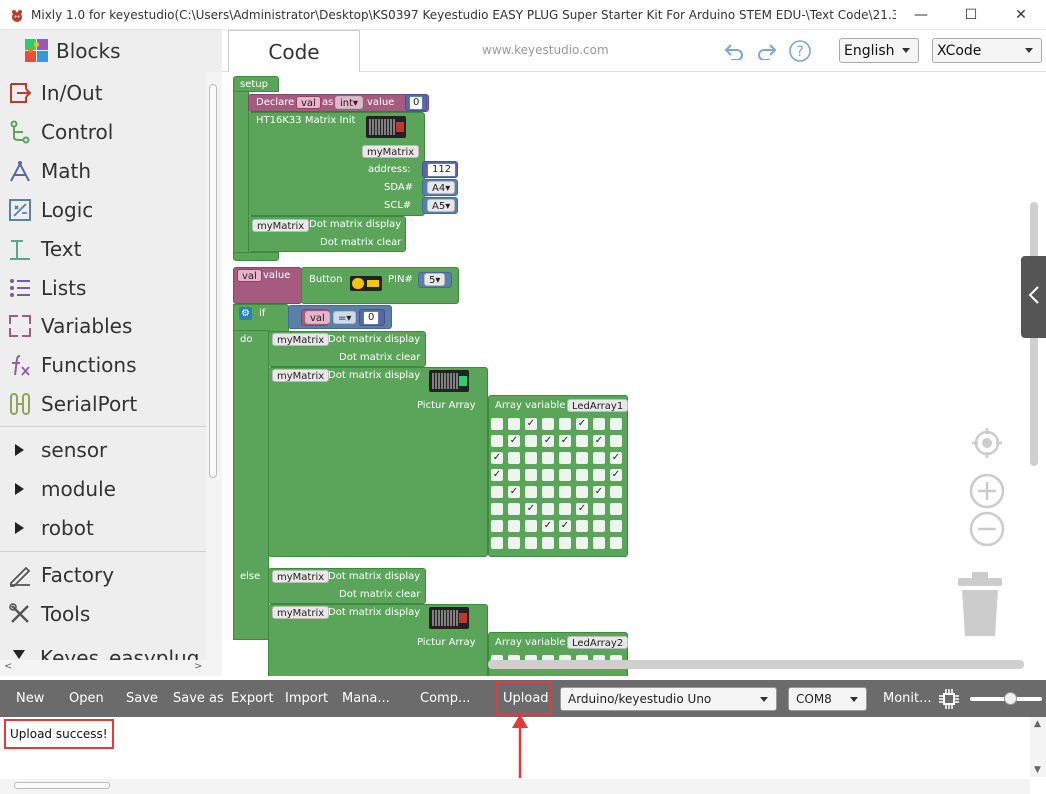  What do you see at coordinates (103, 575) in the screenshot?
I see `category-factory: Factory` at bounding box center [103, 575].